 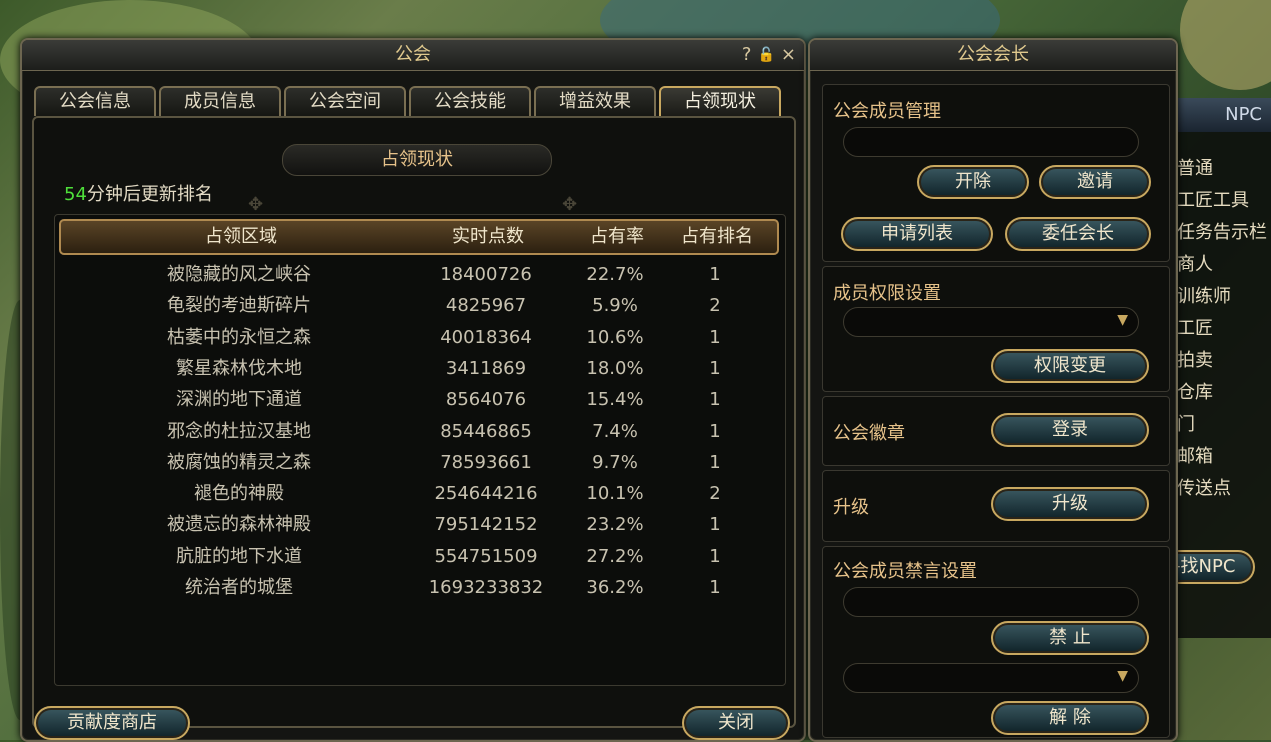 I want to click on npc-list-item: 工匠, so click(x=1195, y=327).